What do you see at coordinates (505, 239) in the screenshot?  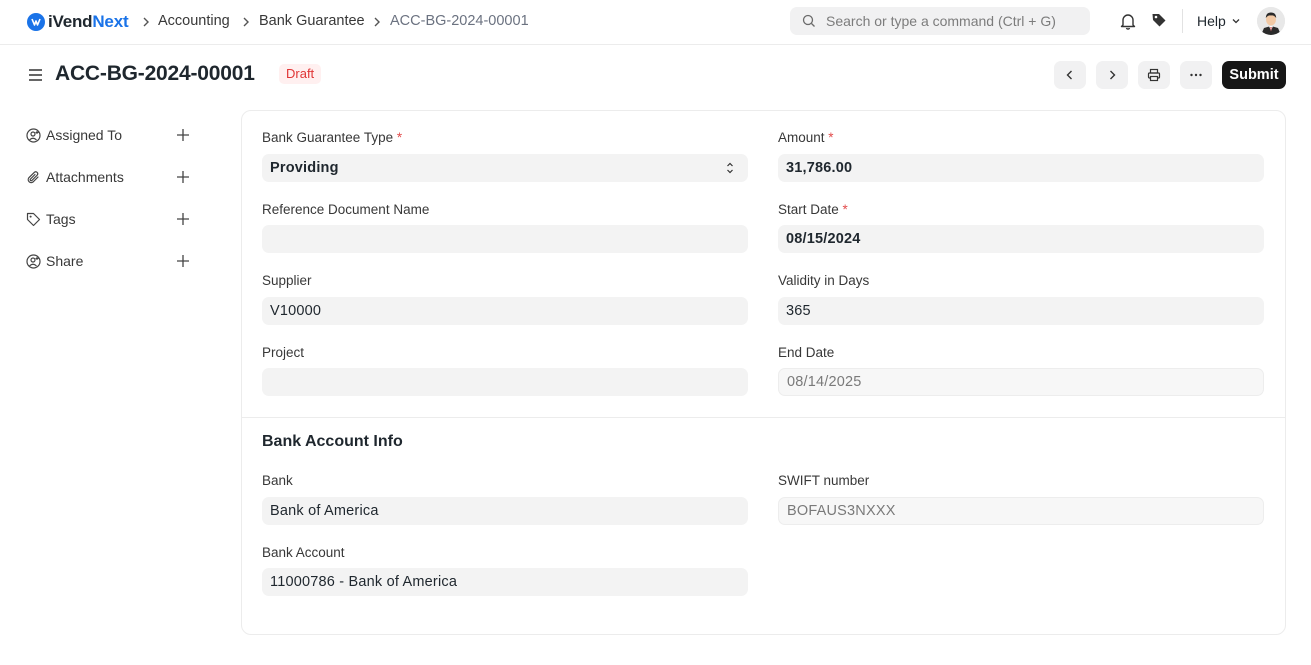 I see `reference-document-name-field` at bounding box center [505, 239].